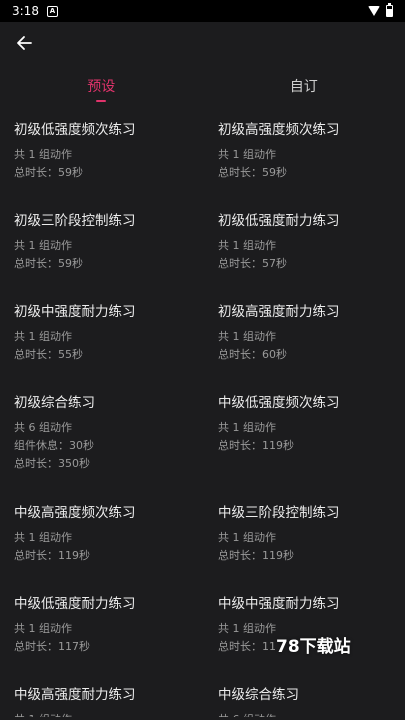 The image size is (405, 720). Describe the element at coordinates (279, 221) in the screenshot. I see `workout-card-title: 初级低强度耐力练习` at that location.